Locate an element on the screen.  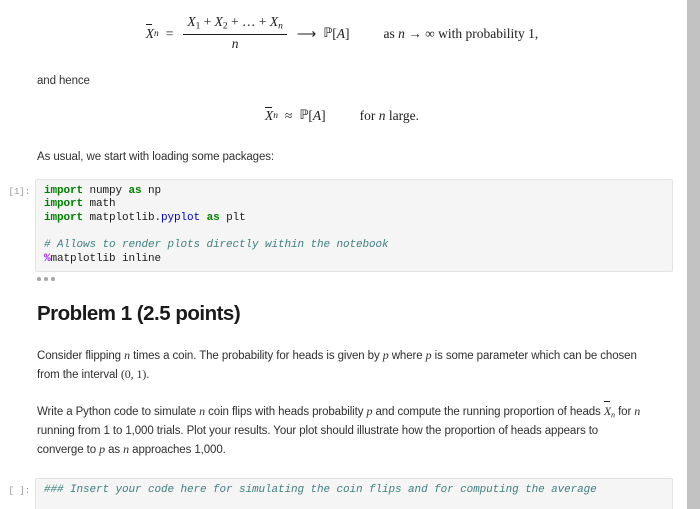
code-token: matplotlib. is located at coordinates (122, 217).